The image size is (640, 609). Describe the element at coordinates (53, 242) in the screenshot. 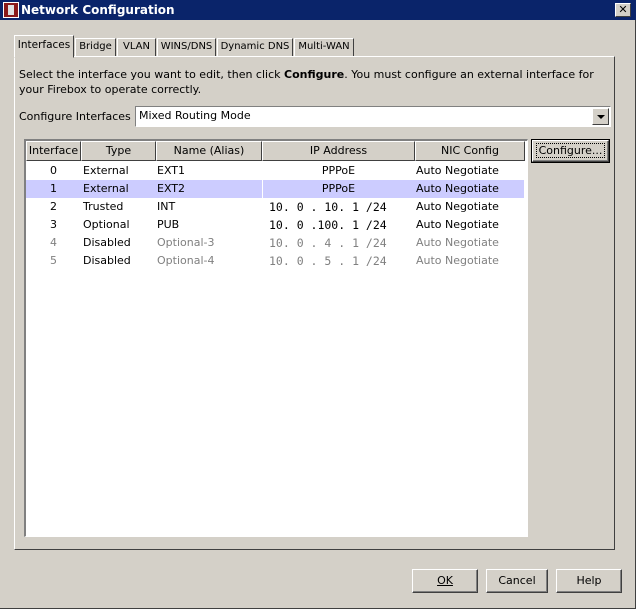

I see `cell-interface: 4` at that location.